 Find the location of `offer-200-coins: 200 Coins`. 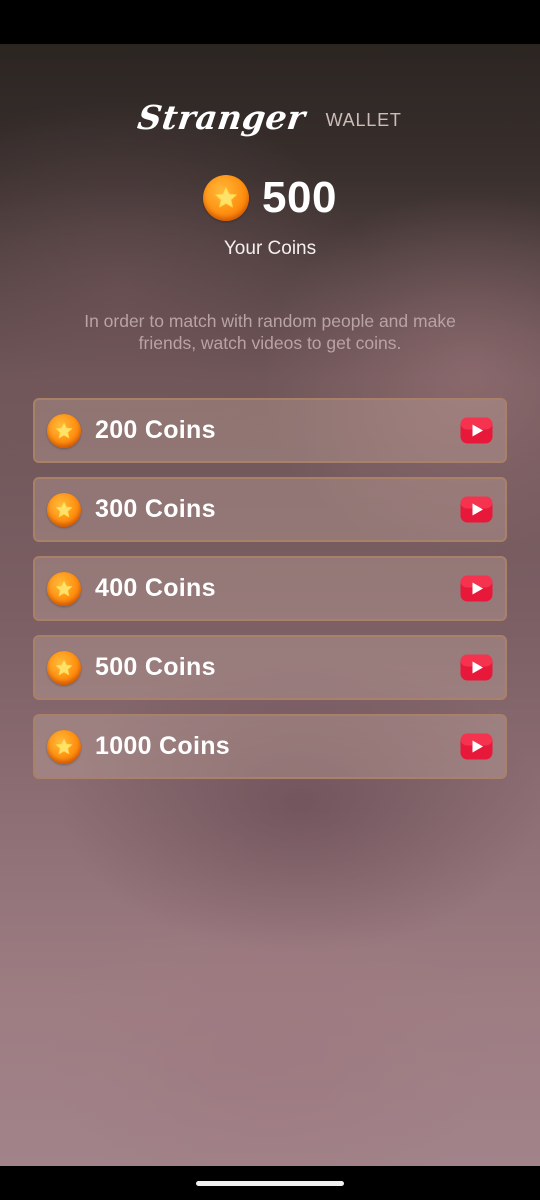

offer-200-coins: 200 Coins is located at coordinates (270, 430).